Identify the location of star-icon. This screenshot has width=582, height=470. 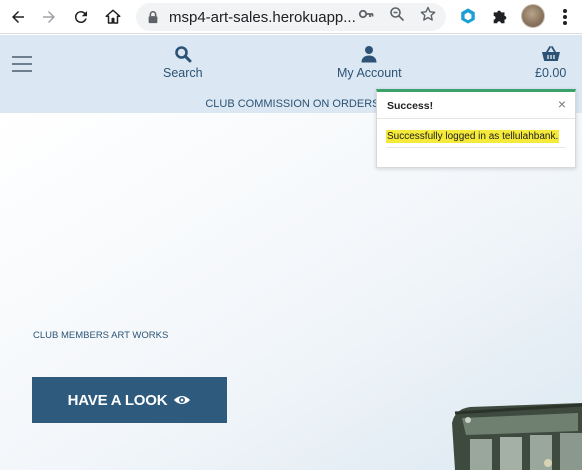
(428, 14).